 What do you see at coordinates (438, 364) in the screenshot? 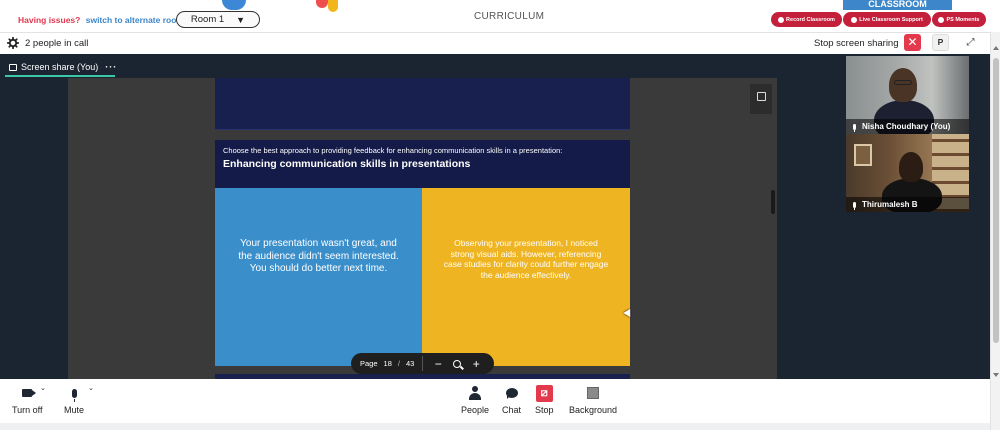
I see `zoom-out-button: −` at bounding box center [438, 364].